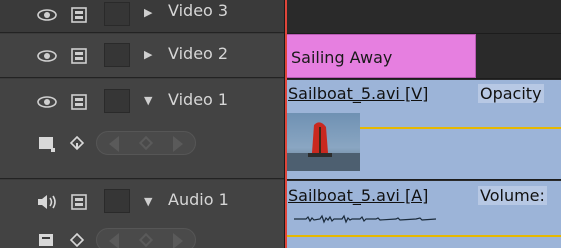 Image resolution: width=561 pixels, height=248 pixels. I want to click on clip-name: Sailboat_5.avi [A], so click(358, 195).